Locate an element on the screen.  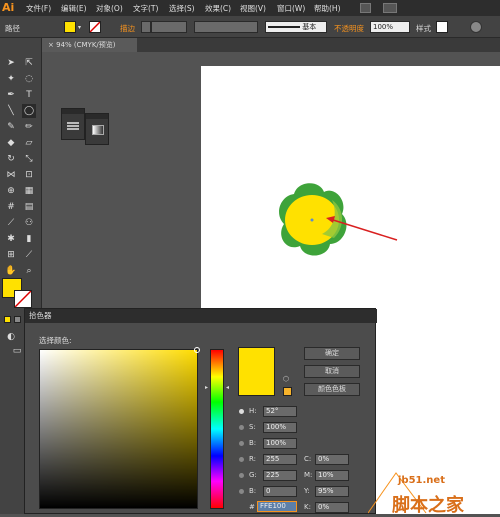
hex-input: FFE100 is located at coordinates (277, 506).